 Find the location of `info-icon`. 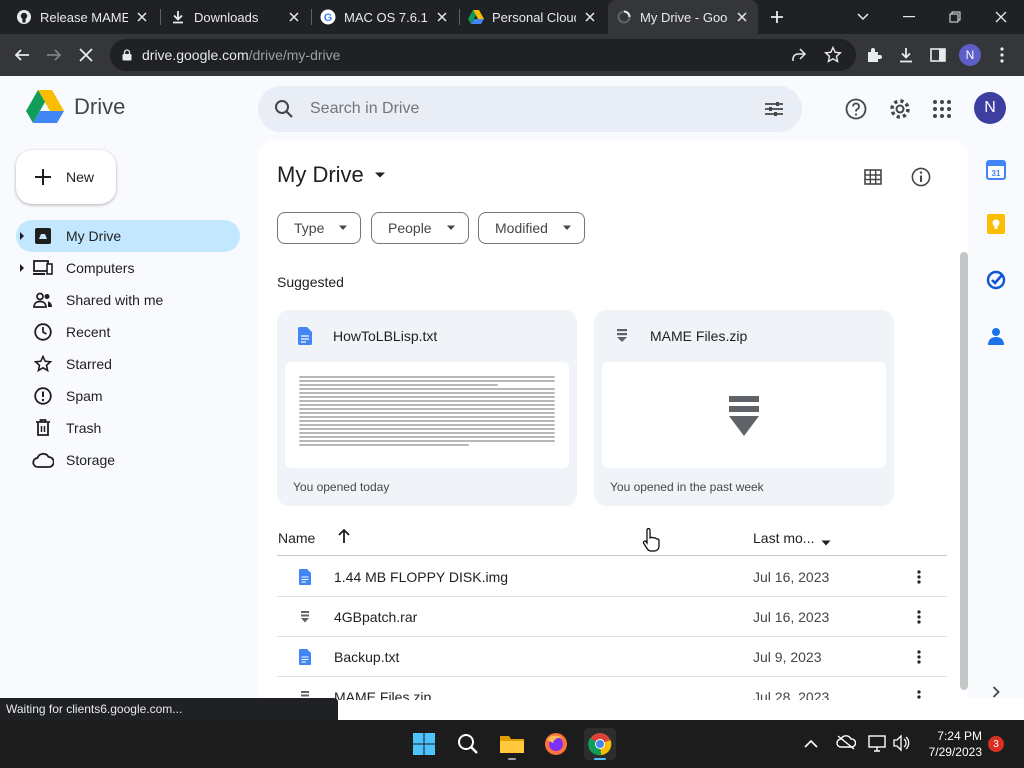

info-icon is located at coordinates (921, 177).